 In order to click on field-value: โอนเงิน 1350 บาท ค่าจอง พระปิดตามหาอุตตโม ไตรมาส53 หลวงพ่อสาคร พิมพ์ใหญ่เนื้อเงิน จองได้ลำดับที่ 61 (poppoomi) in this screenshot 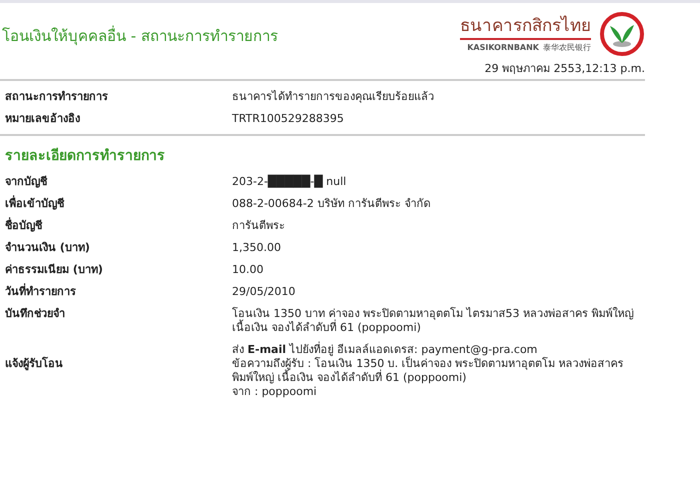, I will do `click(433, 320)`.